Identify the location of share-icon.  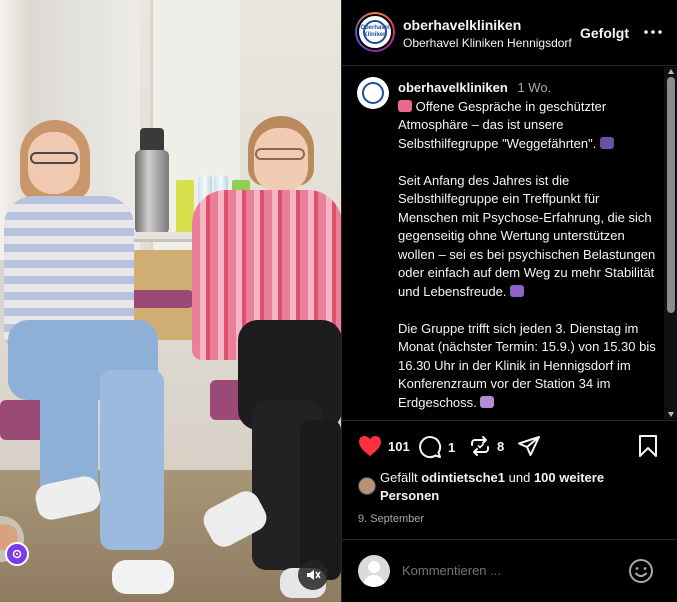
(529, 446).